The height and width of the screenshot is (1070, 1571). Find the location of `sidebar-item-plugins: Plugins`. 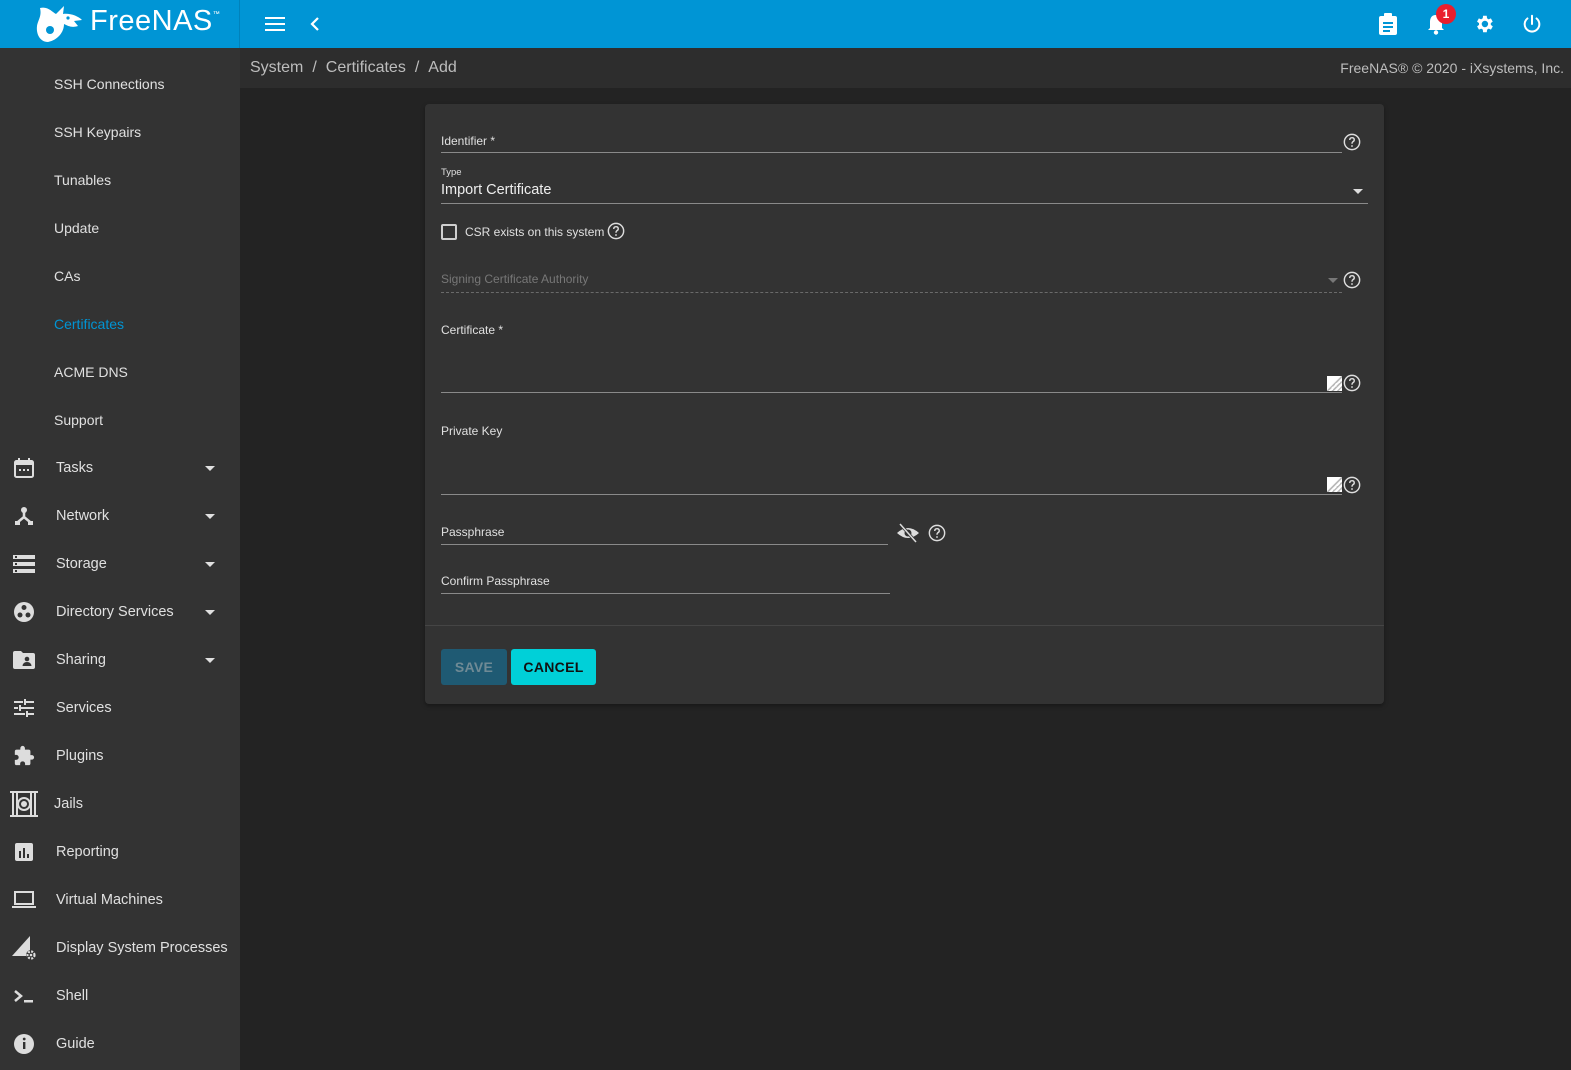

sidebar-item-plugins: Plugins is located at coordinates (120, 756).